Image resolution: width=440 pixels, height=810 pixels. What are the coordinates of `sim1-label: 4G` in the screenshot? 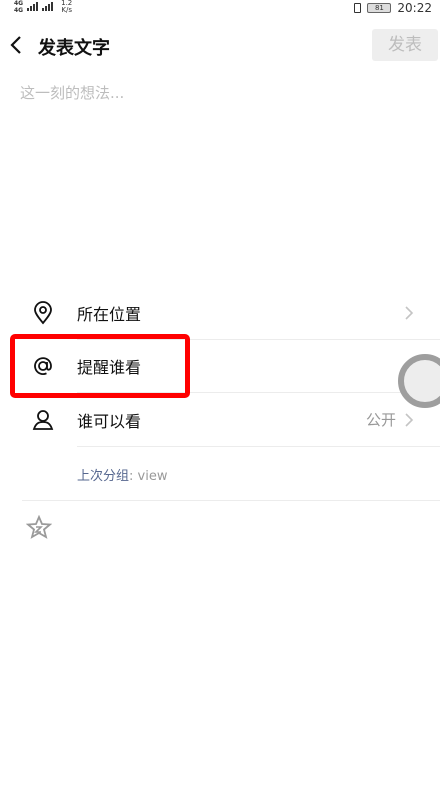 It's located at (19, 3).